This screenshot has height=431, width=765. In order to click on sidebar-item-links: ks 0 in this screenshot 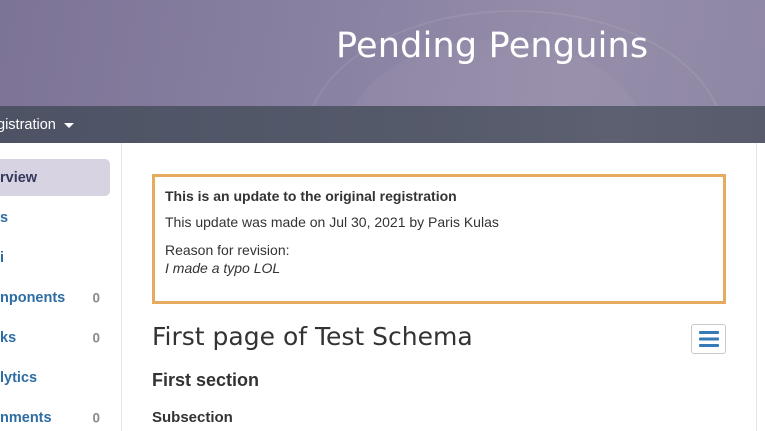, I will do `click(55, 337)`.